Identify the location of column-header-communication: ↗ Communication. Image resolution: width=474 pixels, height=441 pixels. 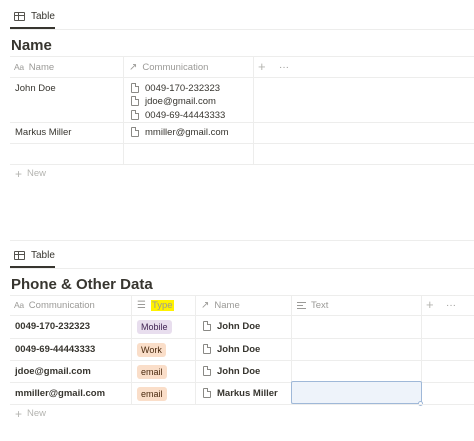
(168, 67).